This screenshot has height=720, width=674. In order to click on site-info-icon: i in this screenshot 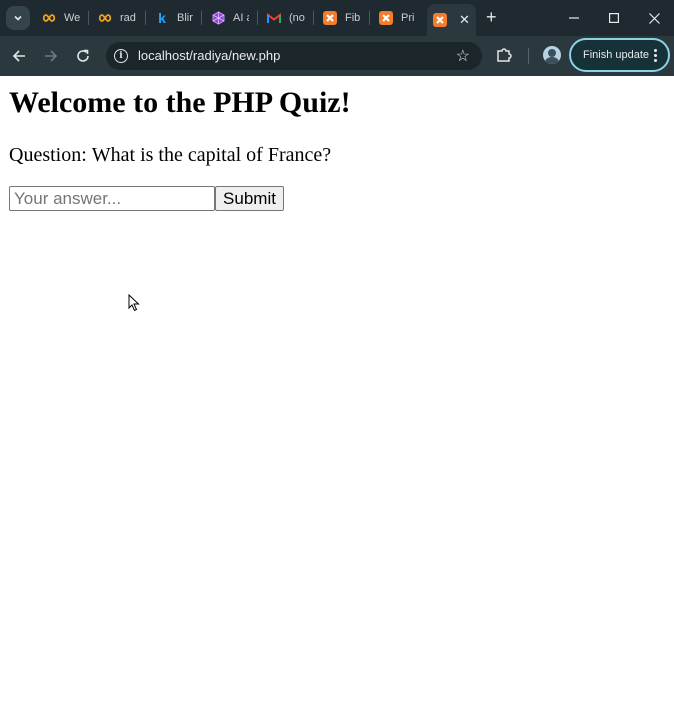, I will do `click(121, 56)`.